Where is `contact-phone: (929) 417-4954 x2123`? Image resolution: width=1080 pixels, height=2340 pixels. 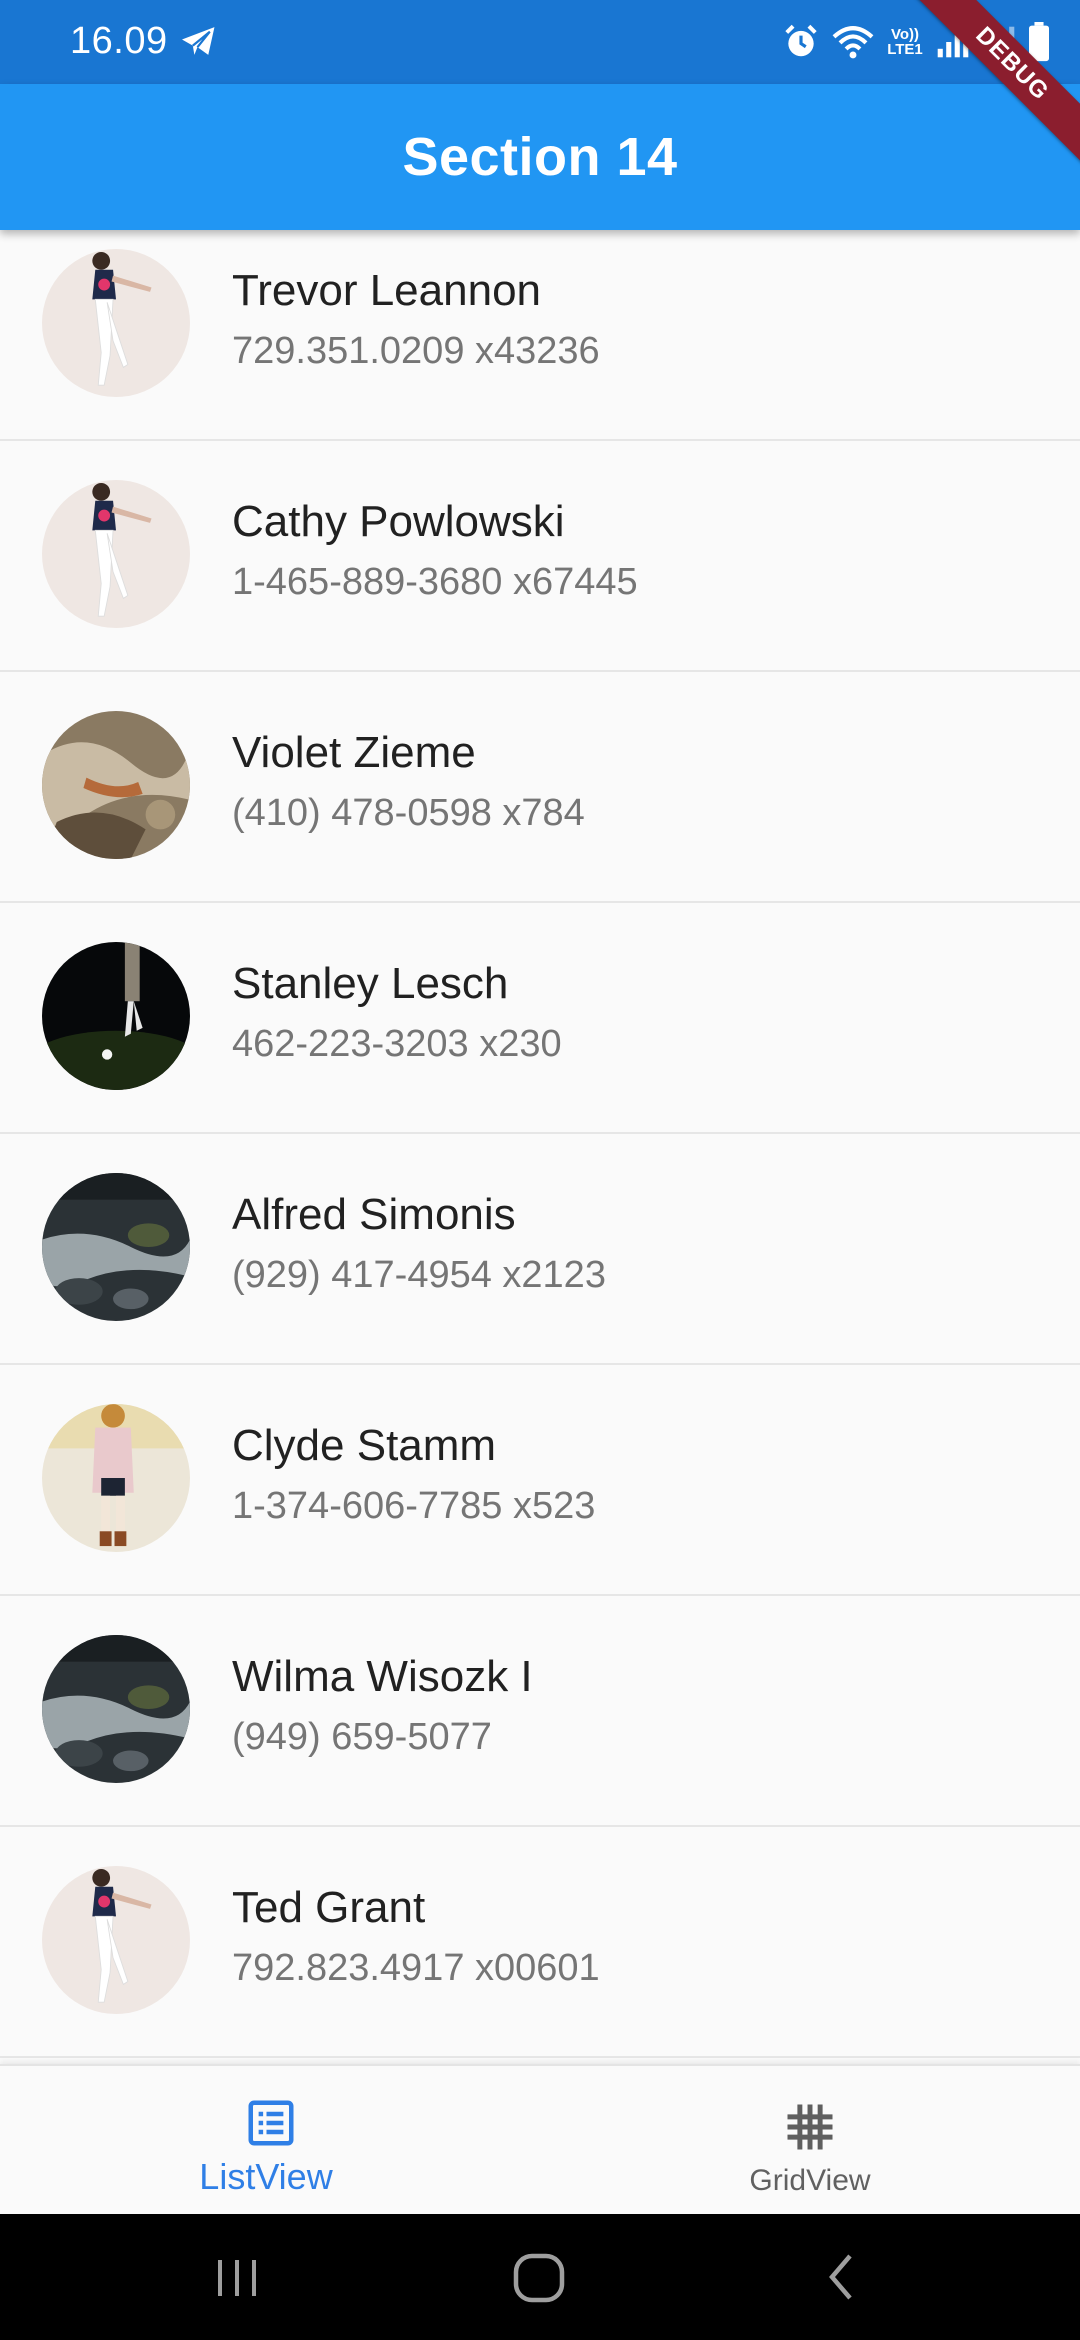
contact-phone: (929) 417-4954 x2123 is located at coordinates (419, 1275).